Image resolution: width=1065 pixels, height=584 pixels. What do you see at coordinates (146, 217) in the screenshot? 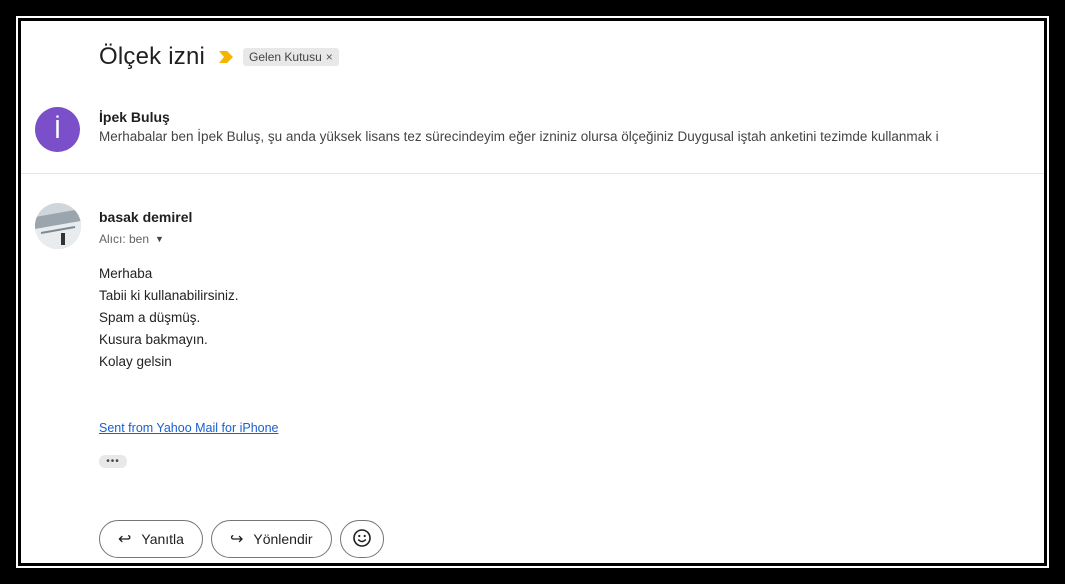
I see `sender-name: basak demirel` at bounding box center [146, 217].